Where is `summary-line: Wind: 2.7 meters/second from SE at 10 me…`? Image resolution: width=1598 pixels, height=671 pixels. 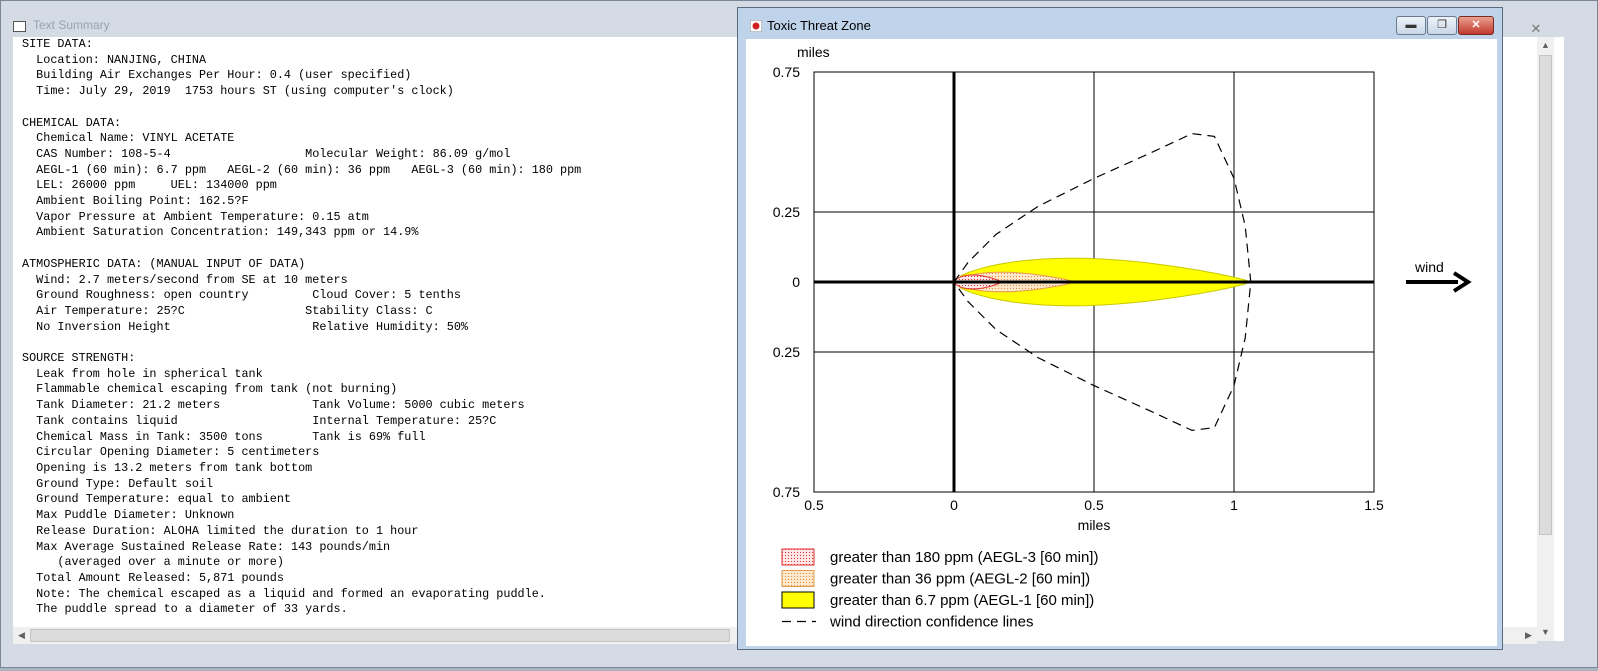 summary-line: Wind: 2.7 meters/second from SE at 10 me… is located at coordinates (185, 279).